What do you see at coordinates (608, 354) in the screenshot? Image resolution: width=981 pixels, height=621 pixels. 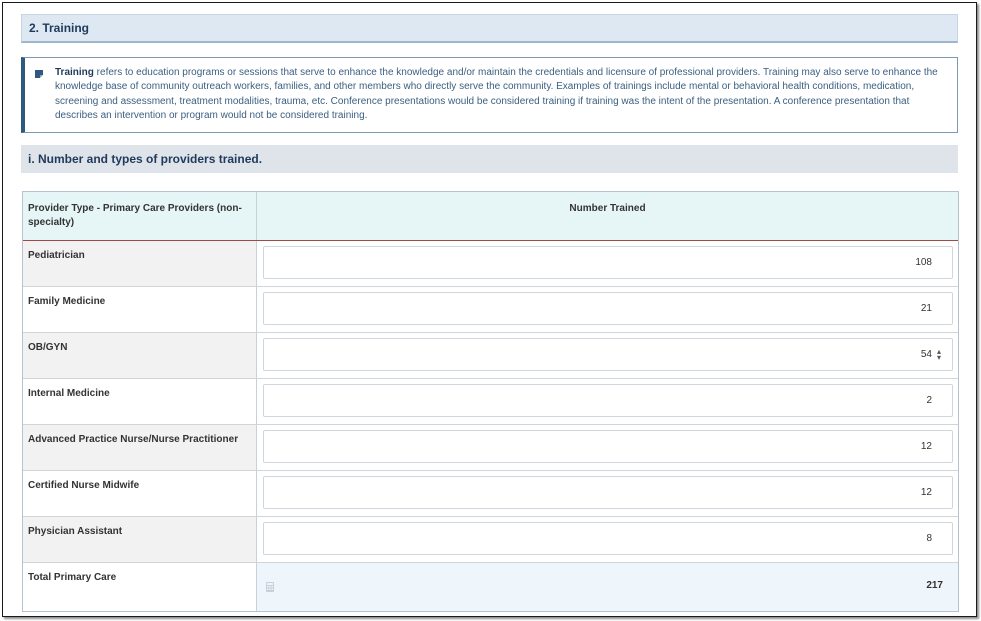 I see `ob-gyn-number-input` at bounding box center [608, 354].